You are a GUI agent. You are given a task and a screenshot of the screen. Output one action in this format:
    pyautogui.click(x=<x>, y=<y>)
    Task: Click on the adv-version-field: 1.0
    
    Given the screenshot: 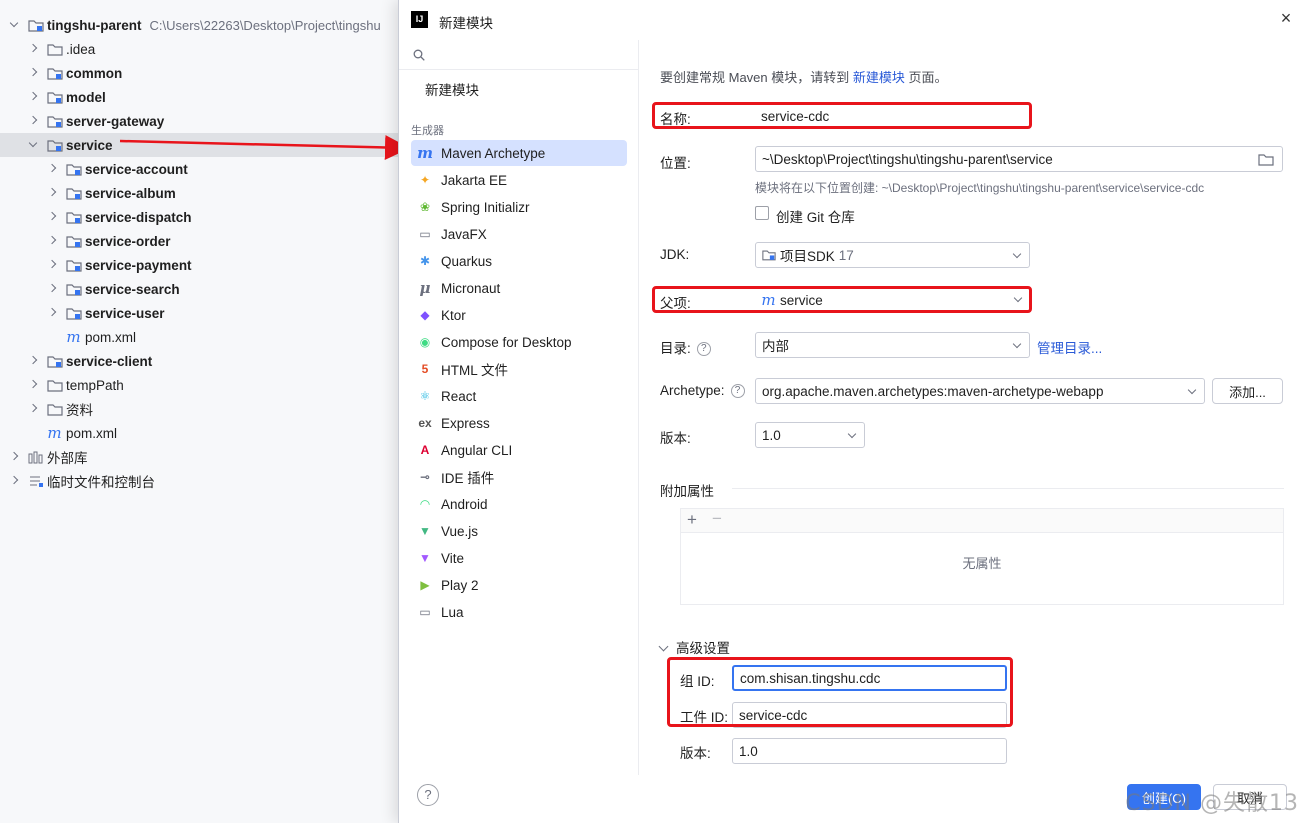 What is the action you would take?
    pyautogui.click(x=869, y=751)
    